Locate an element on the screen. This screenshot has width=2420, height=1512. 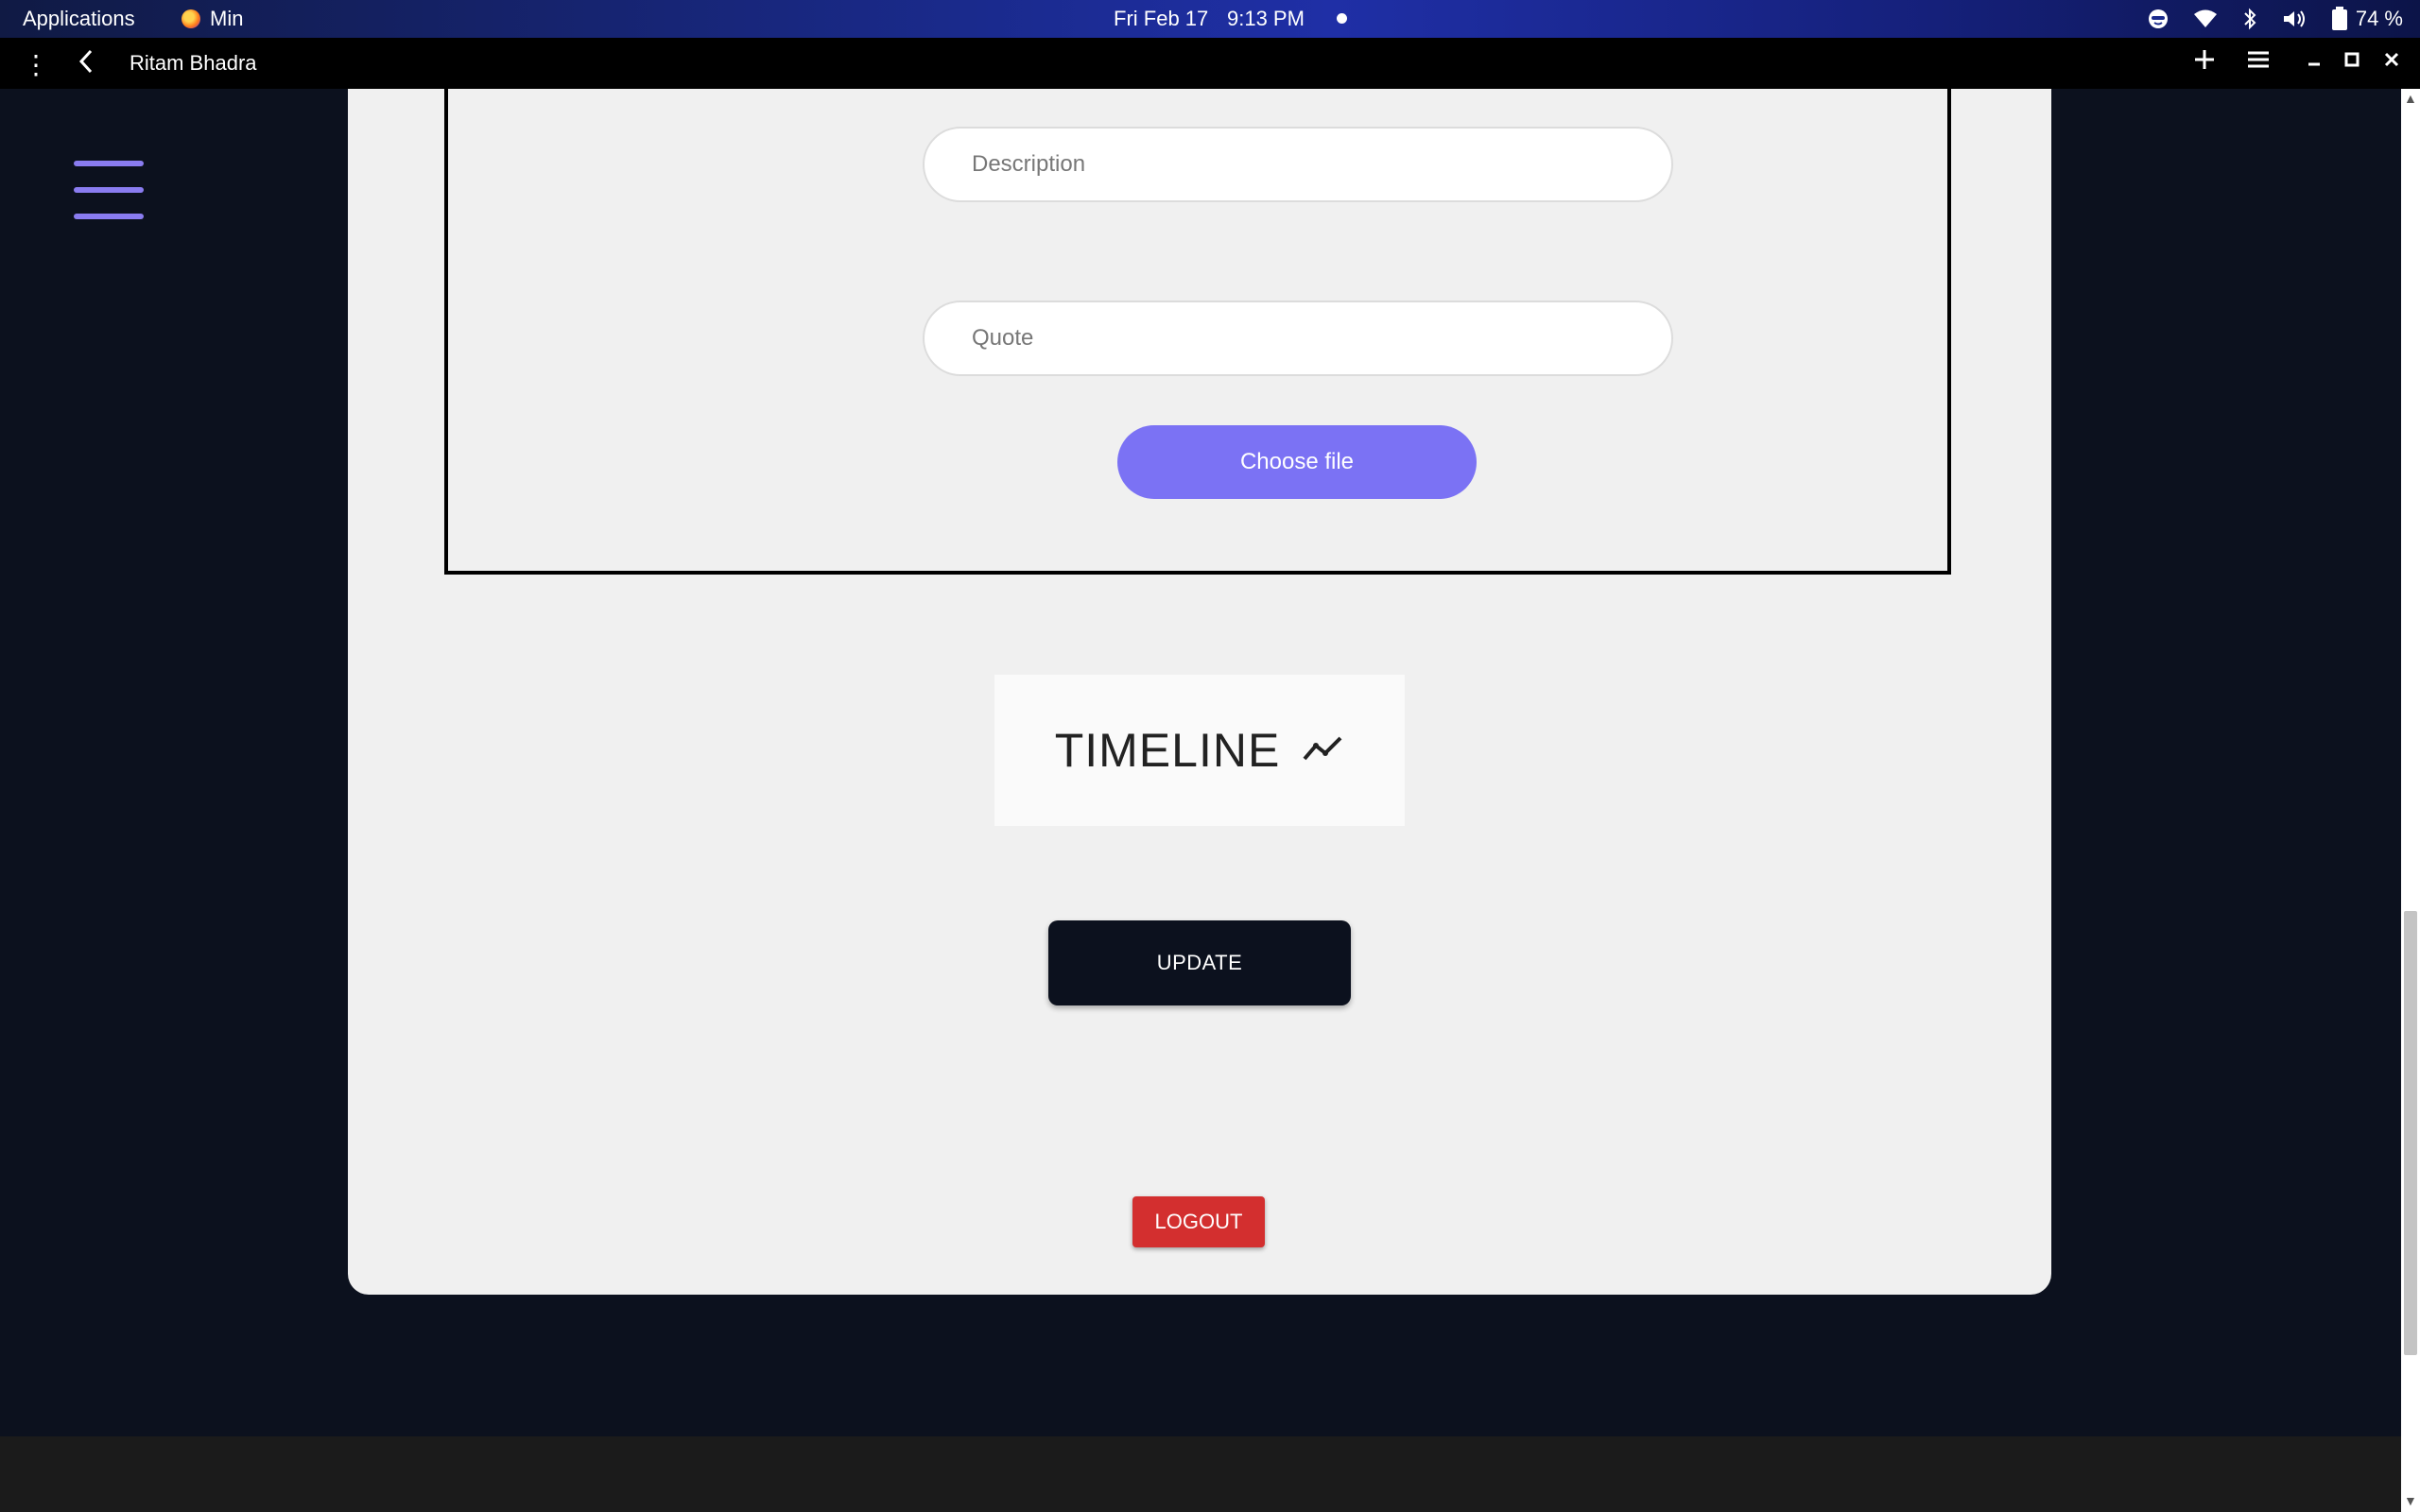
logout-button: LOGOUT is located at coordinates (1198, 1221).